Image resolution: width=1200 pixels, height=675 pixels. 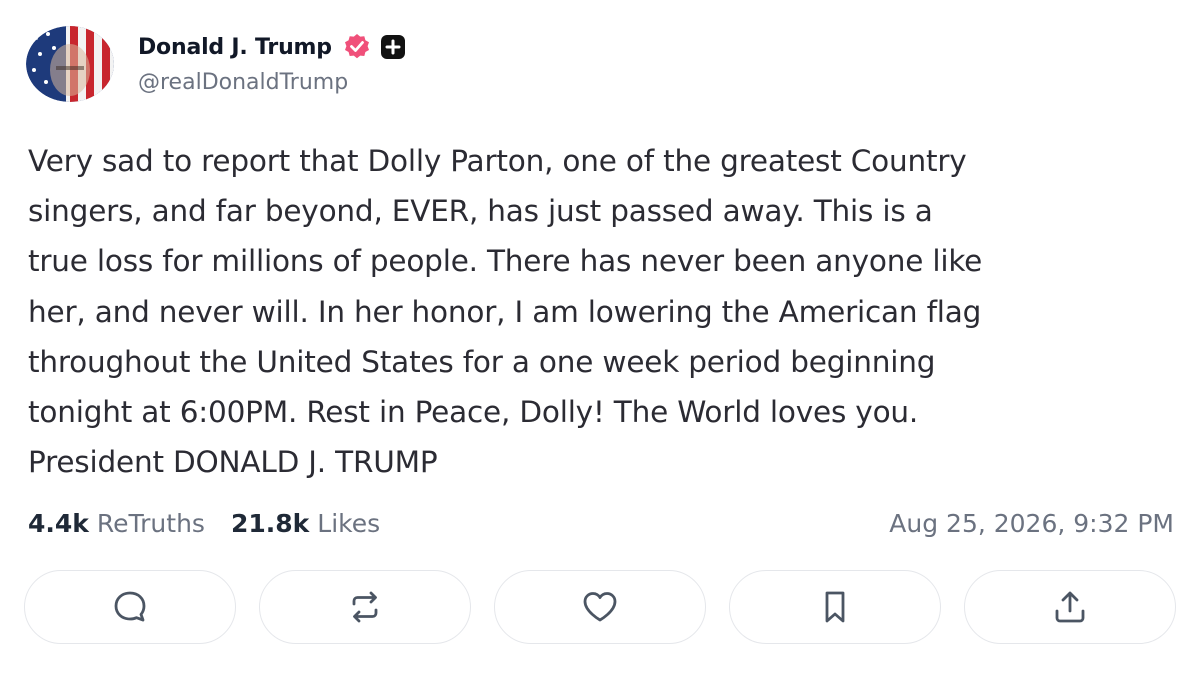 I want to click on retruths-stat: 4.4k ReTruths, so click(x=116, y=523).